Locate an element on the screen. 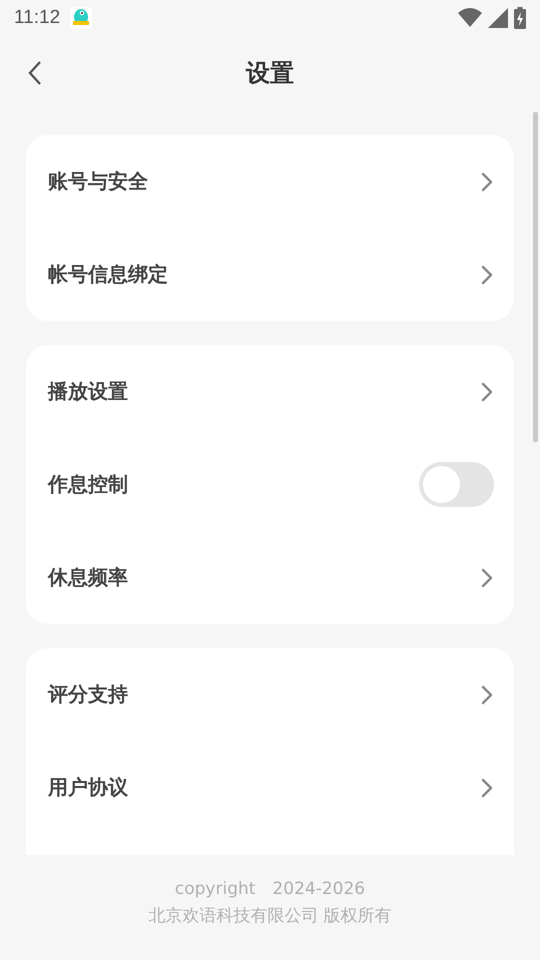 The height and width of the screenshot is (960, 540). setting-label: 帐号信息绑定 is located at coordinates (108, 274).